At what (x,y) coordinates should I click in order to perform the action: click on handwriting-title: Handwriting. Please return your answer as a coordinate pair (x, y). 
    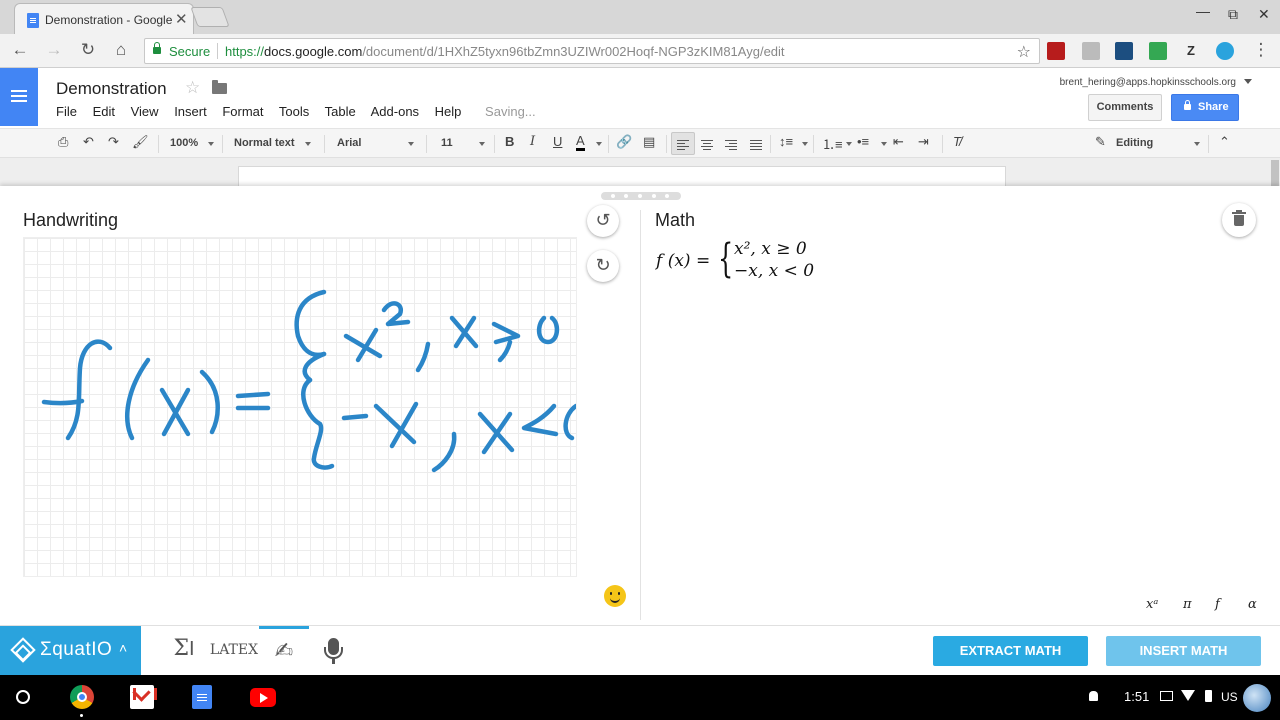
    Looking at the image, I should click on (71, 220).